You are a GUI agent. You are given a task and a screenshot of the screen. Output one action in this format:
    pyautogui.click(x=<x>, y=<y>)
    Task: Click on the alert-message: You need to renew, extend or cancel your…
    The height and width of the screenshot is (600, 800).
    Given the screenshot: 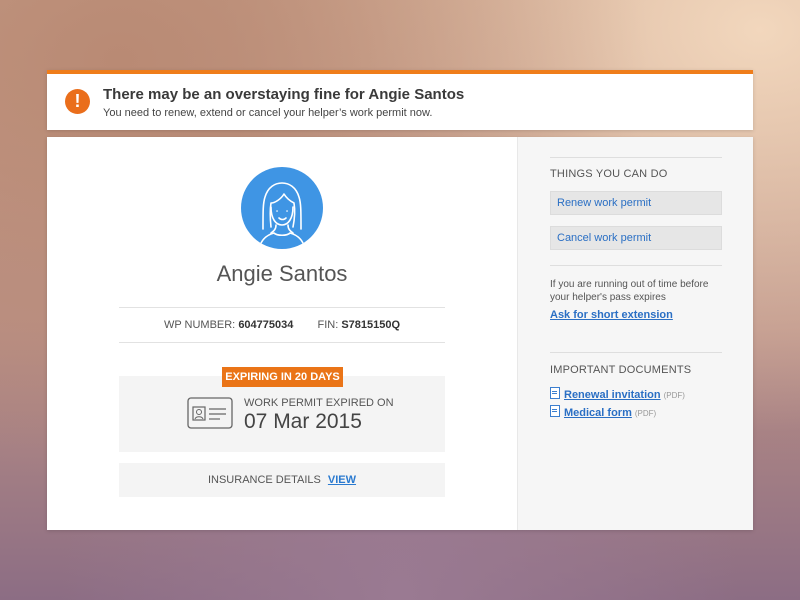 What is the action you would take?
    pyautogui.click(x=268, y=113)
    